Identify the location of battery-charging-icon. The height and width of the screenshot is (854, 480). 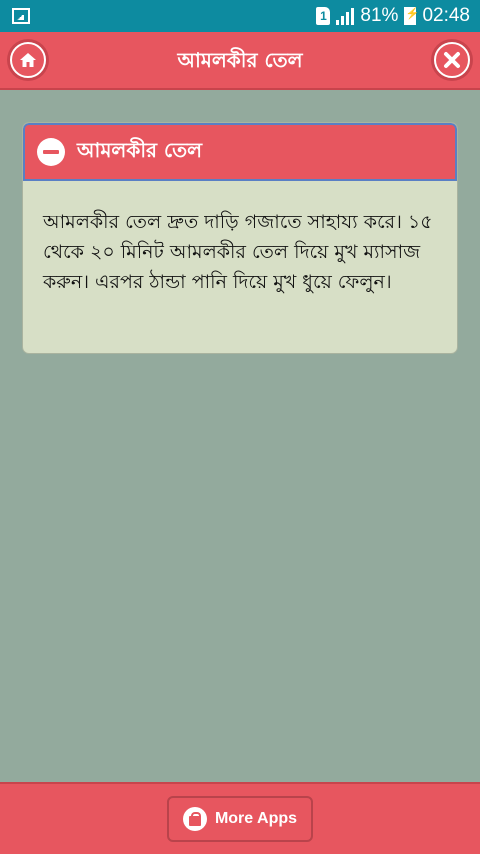
(411, 16).